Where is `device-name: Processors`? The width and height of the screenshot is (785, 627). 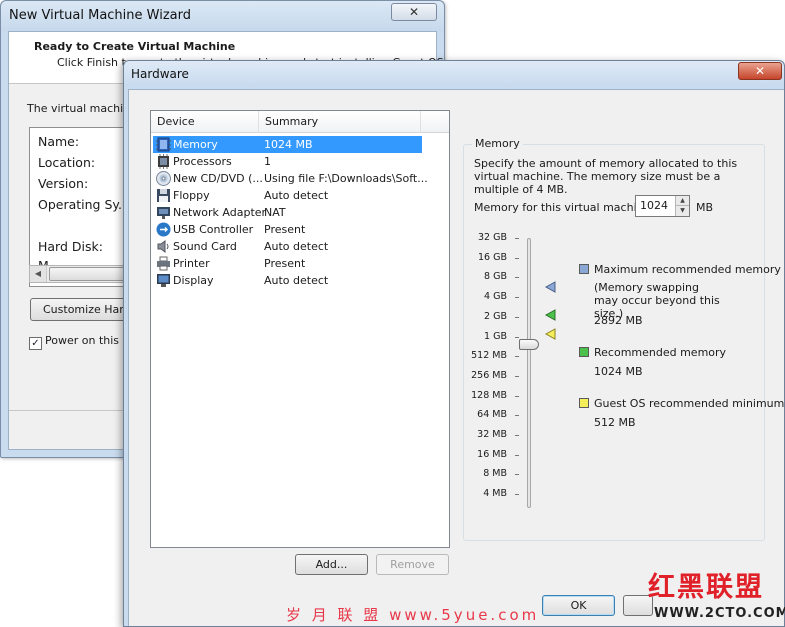 device-name: Processors is located at coordinates (202, 161).